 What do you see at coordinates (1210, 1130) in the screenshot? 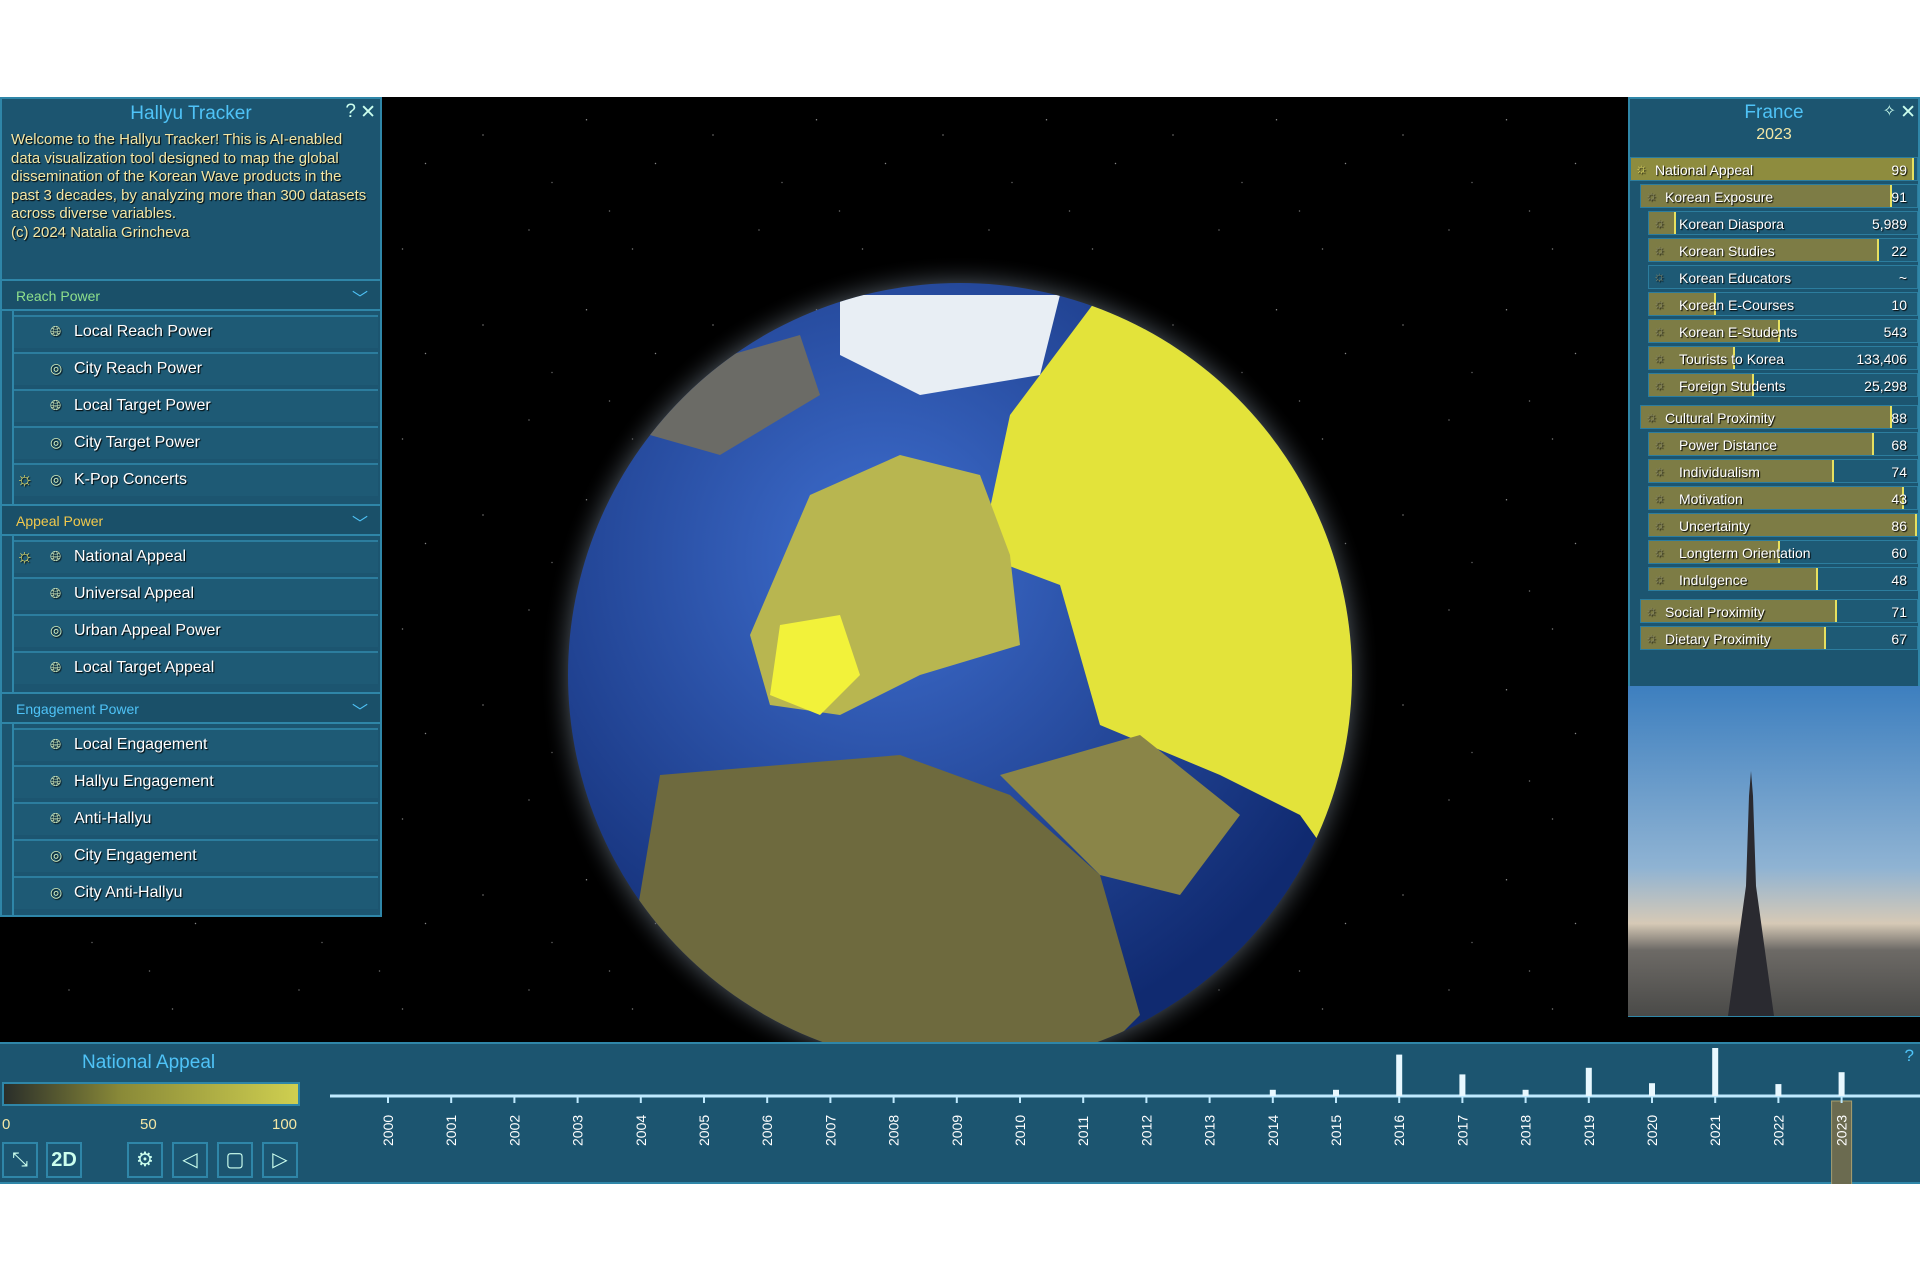
I see `year-label: 2013` at bounding box center [1210, 1130].